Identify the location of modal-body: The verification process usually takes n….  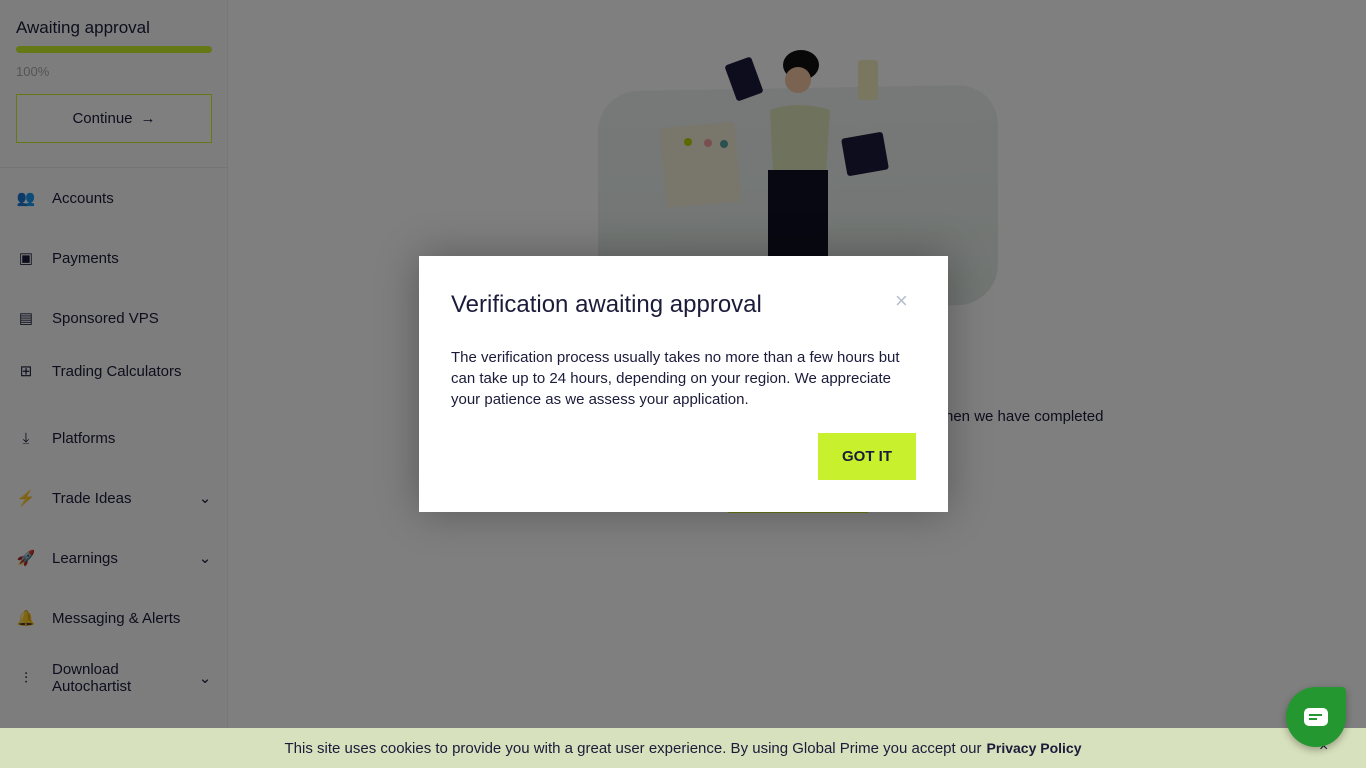
(675, 378).